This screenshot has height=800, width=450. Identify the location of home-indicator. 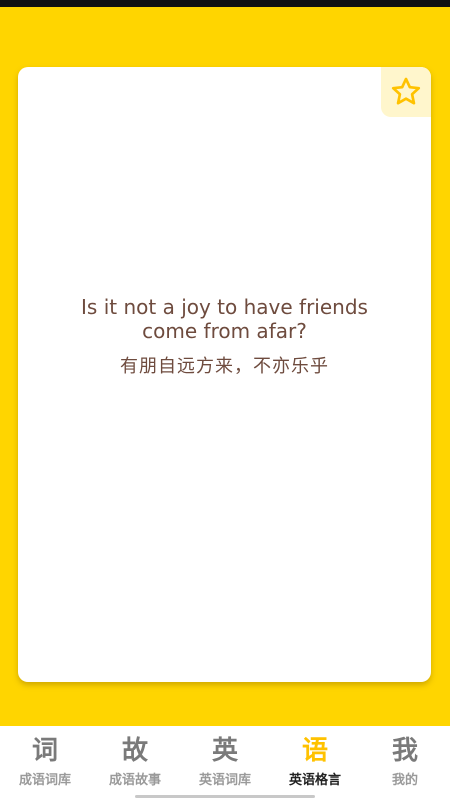
(225, 796).